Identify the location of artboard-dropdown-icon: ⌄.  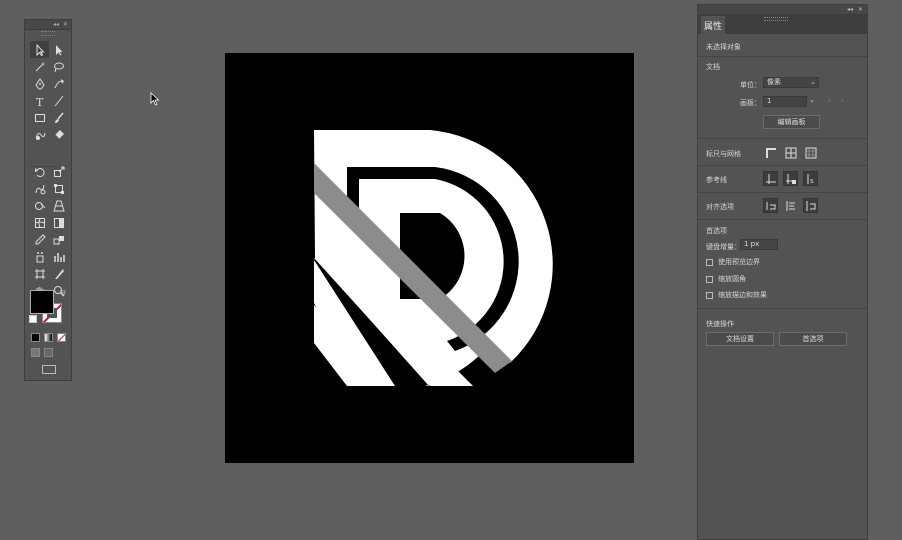
(812, 100).